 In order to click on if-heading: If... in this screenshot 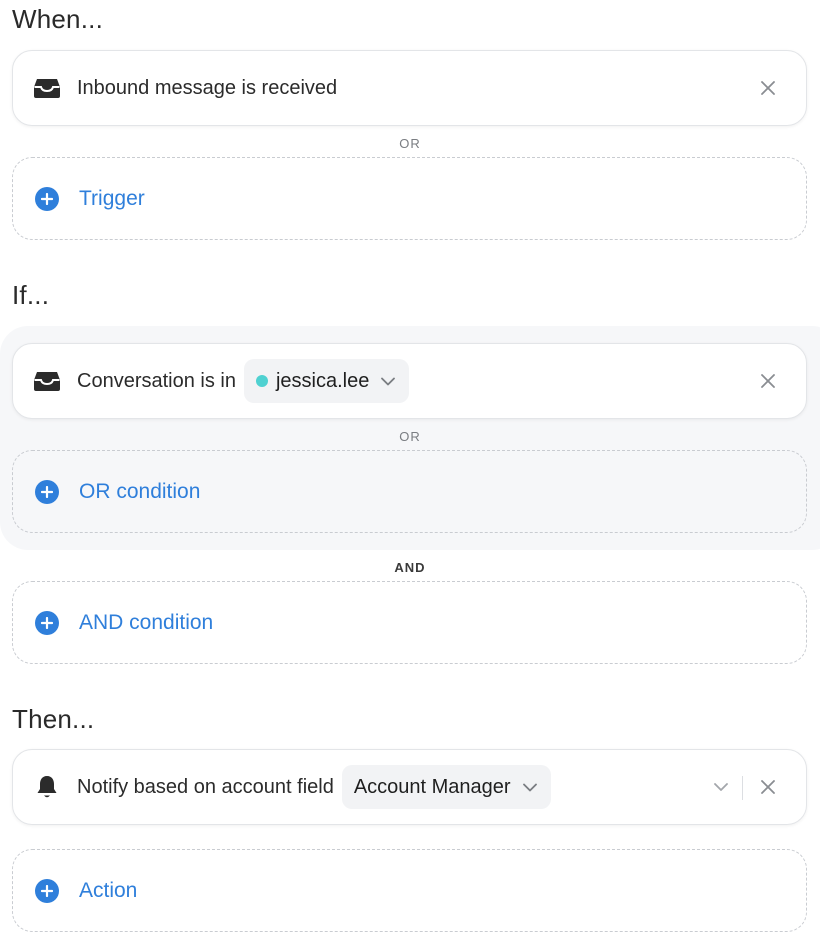, I will do `click(31, 295)`.